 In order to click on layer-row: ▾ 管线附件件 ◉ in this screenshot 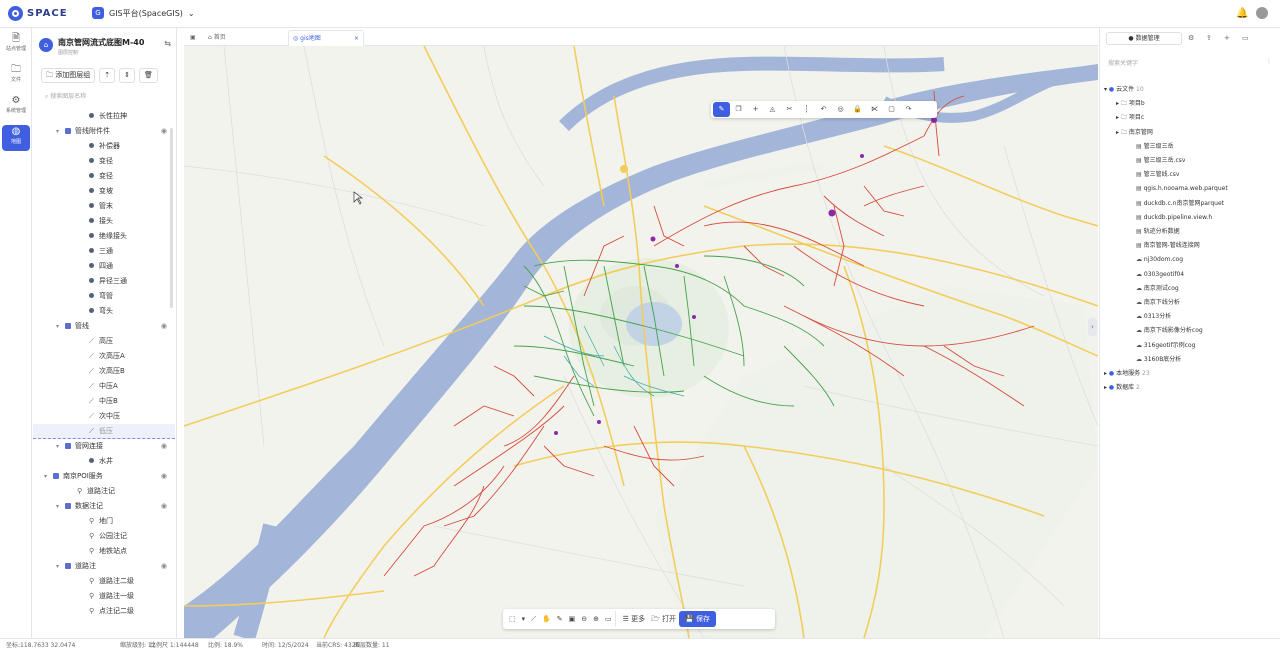, I will do `click(104, 131)`.